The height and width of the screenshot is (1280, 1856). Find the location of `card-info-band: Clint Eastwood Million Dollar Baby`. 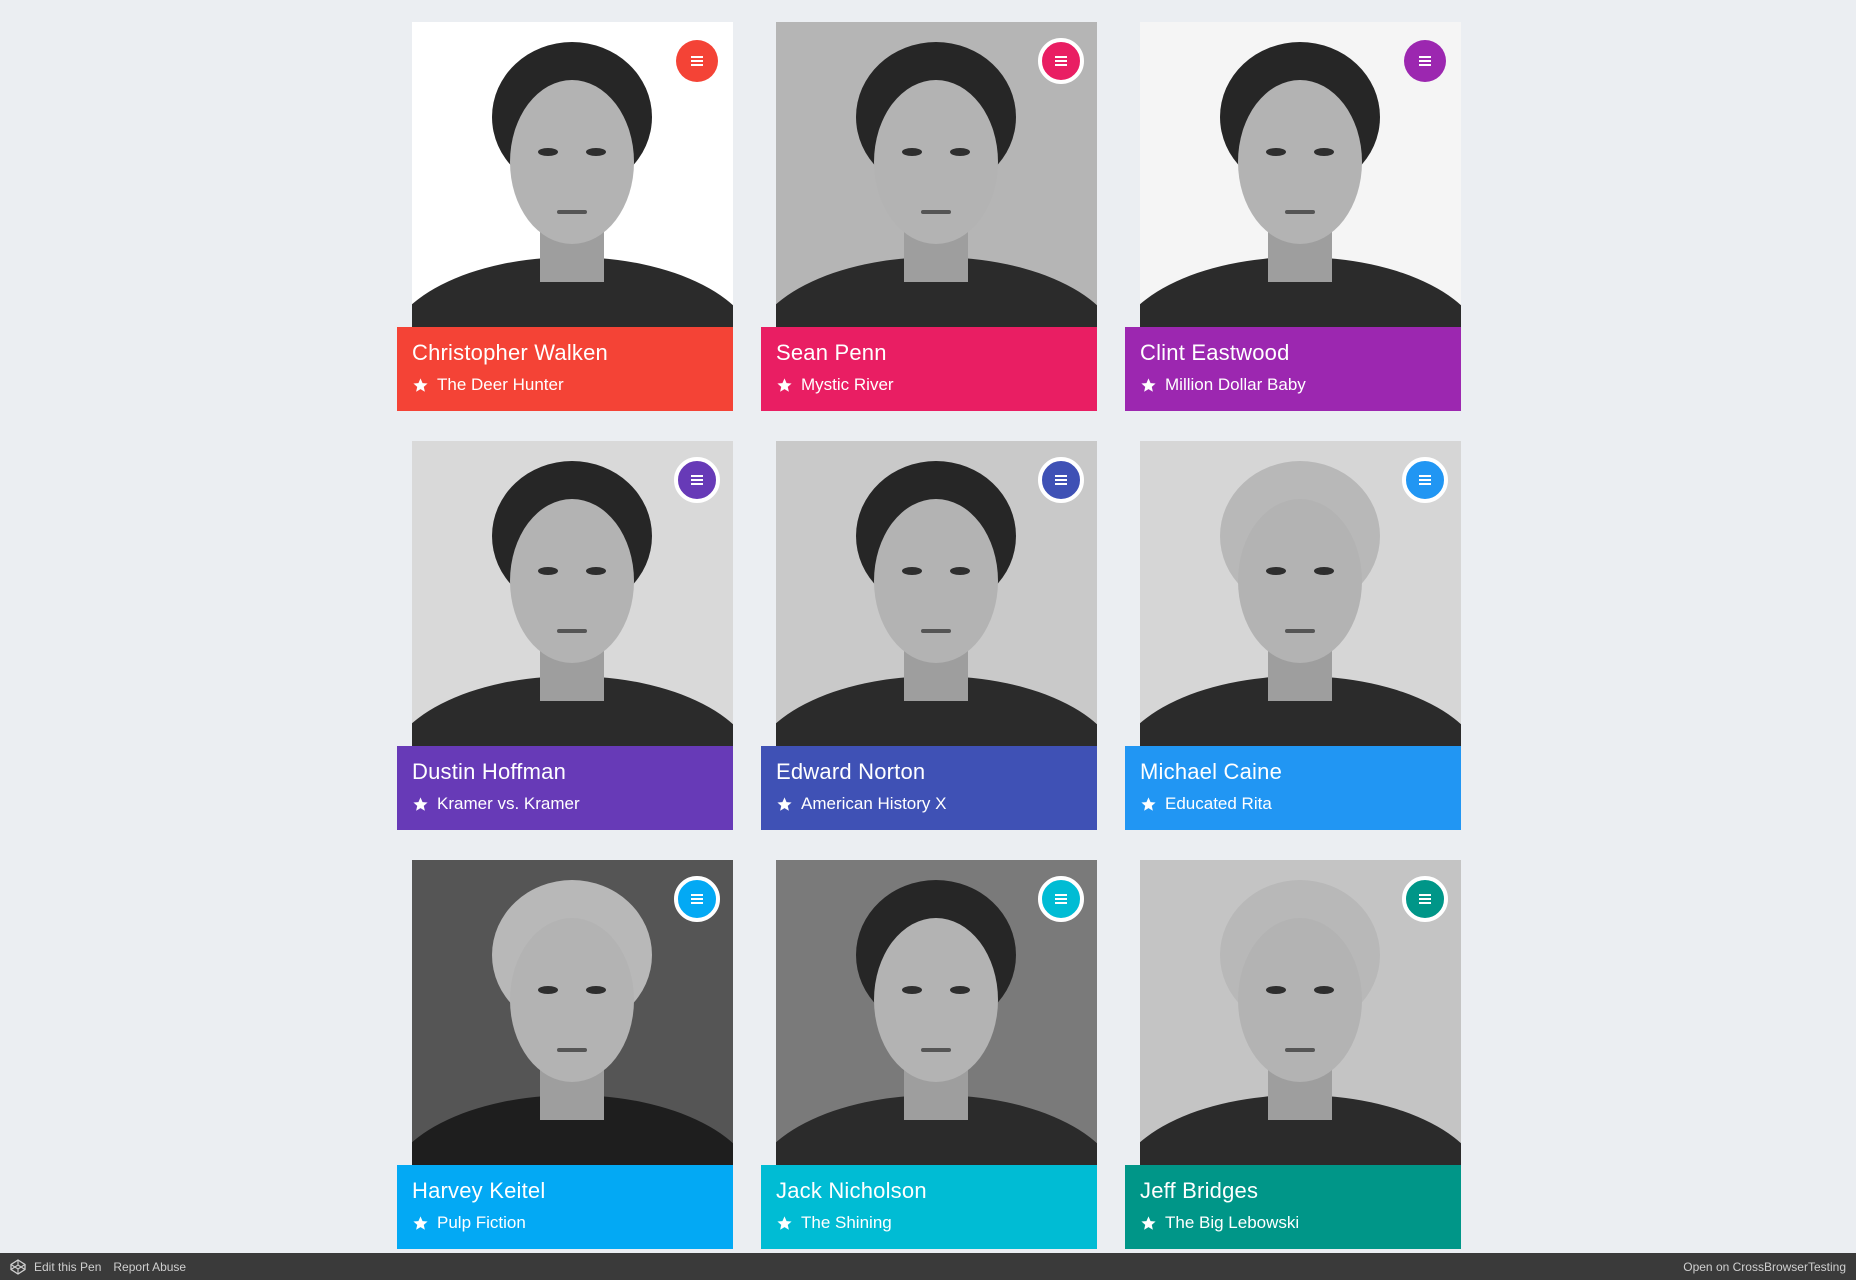

card-info-band: Clint Eastwood Million Dollar Baby is located at coordinates (1293, 369).